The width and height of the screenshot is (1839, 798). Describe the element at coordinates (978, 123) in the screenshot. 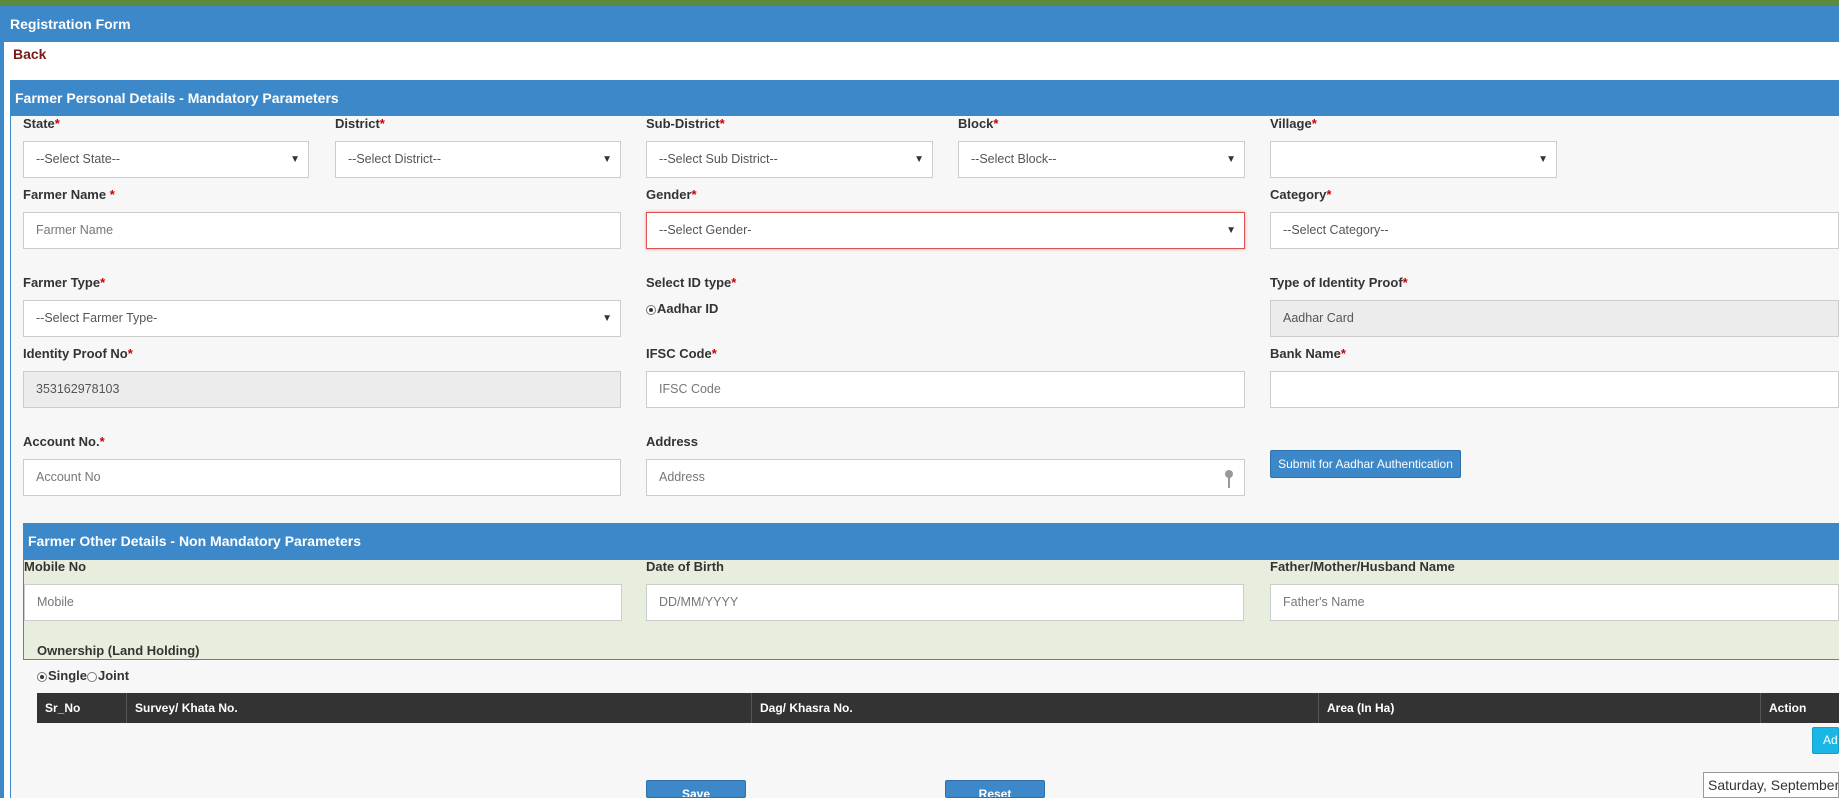

I see `block-label: Block*` at that location.